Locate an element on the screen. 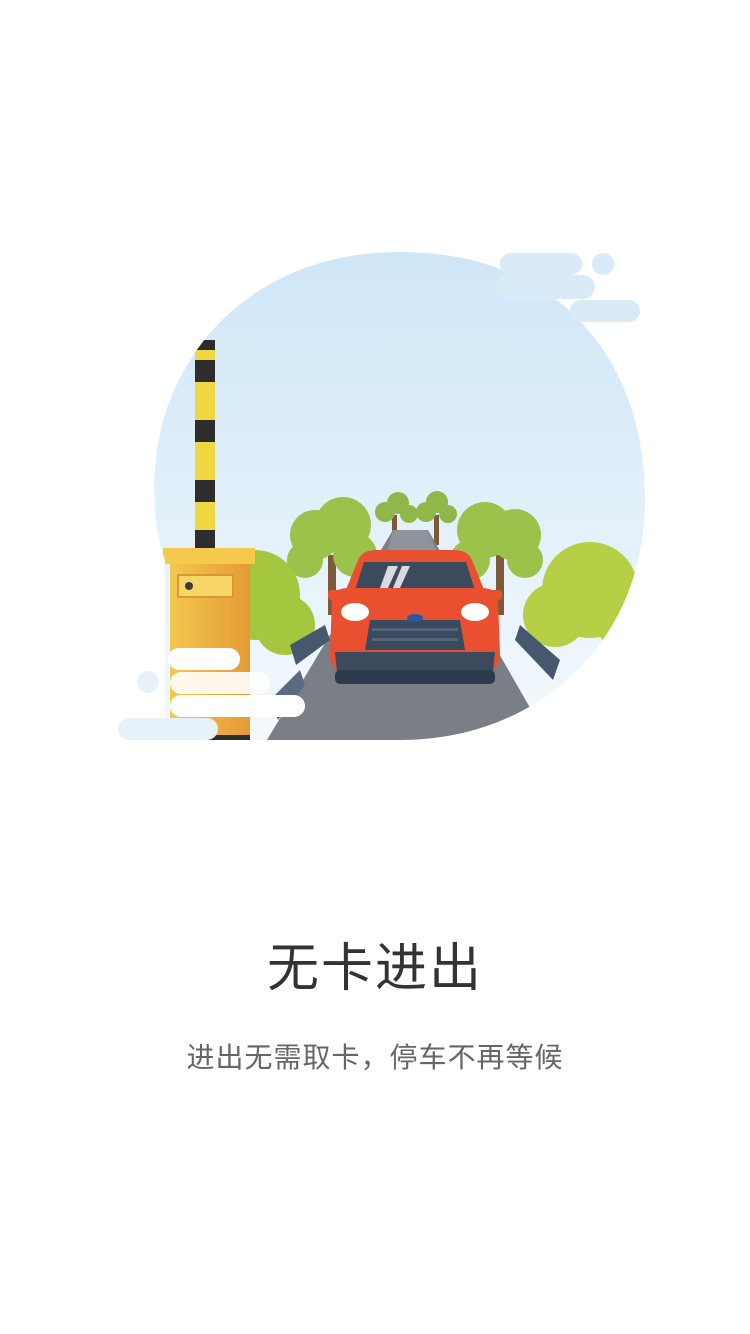  page-subtitle: 进出无需取卡，停车不再等候 is located at coordinates (375, 1057).